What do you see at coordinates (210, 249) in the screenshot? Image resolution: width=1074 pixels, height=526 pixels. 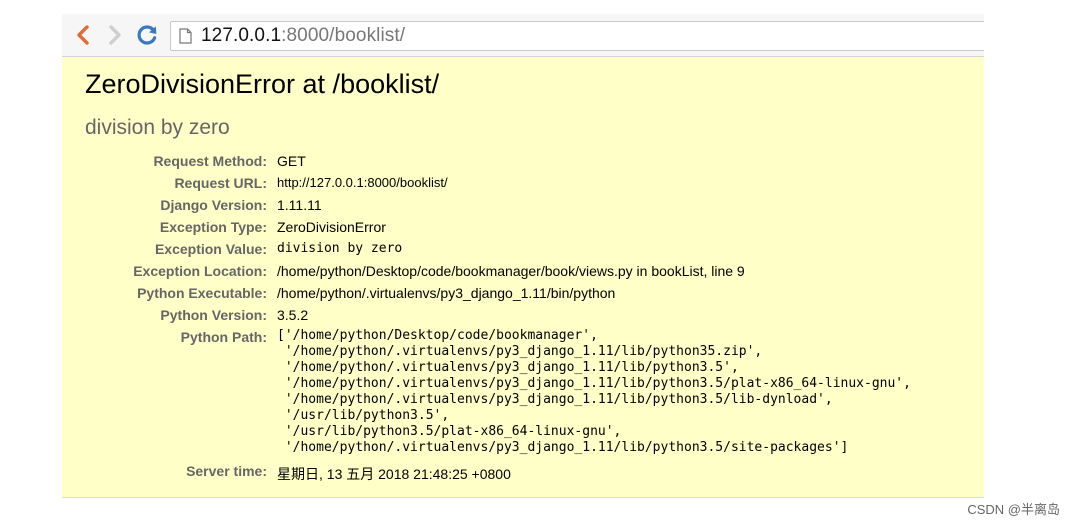 I see `meta-label: Exception Value:` at bounding box center [210, 249].